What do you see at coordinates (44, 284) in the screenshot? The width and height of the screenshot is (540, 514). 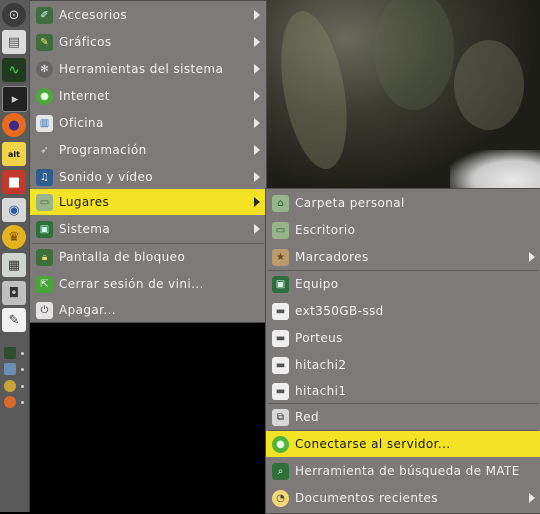 I see `logout-icon: ⇱` at bounding box center [44, 284].